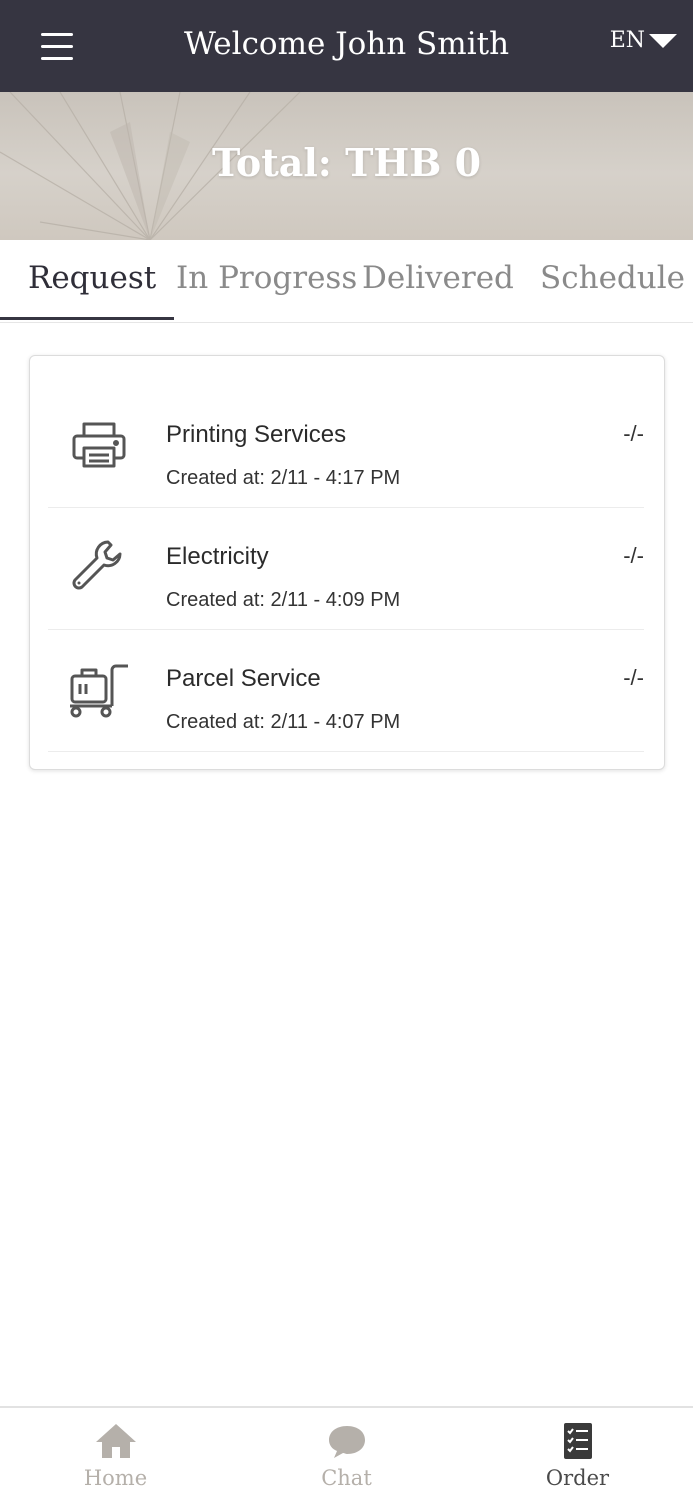 The height and width of the screenshot is (1502, 693). Describe the element at coordinates (99, 691) in the screenshot. I see `luggage-cart-icon` at that location.